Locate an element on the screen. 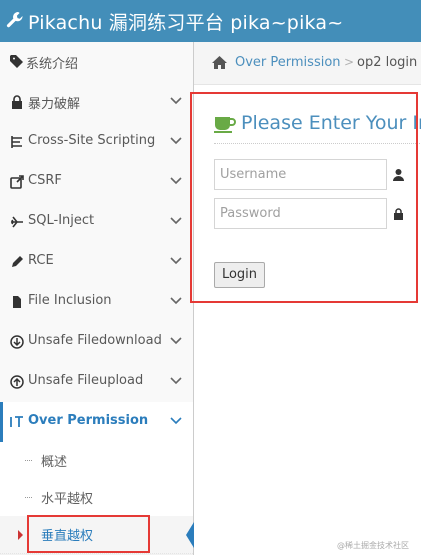  submenu-item-label: 垂直越权 is located at coordinates (67, 536).